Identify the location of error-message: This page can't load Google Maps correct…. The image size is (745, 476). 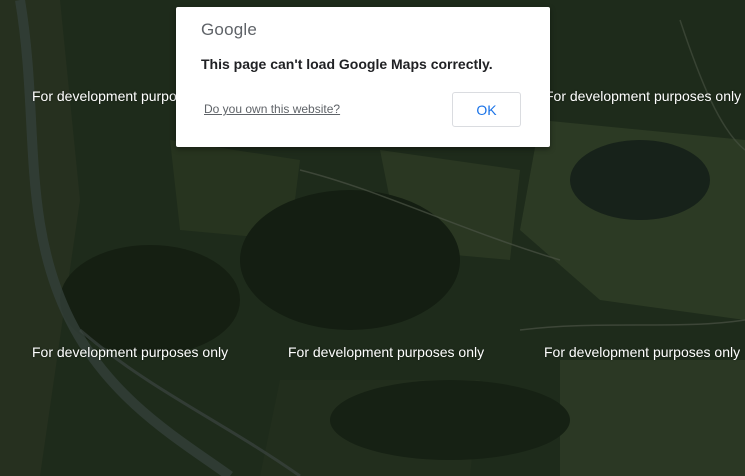
(347, 64).